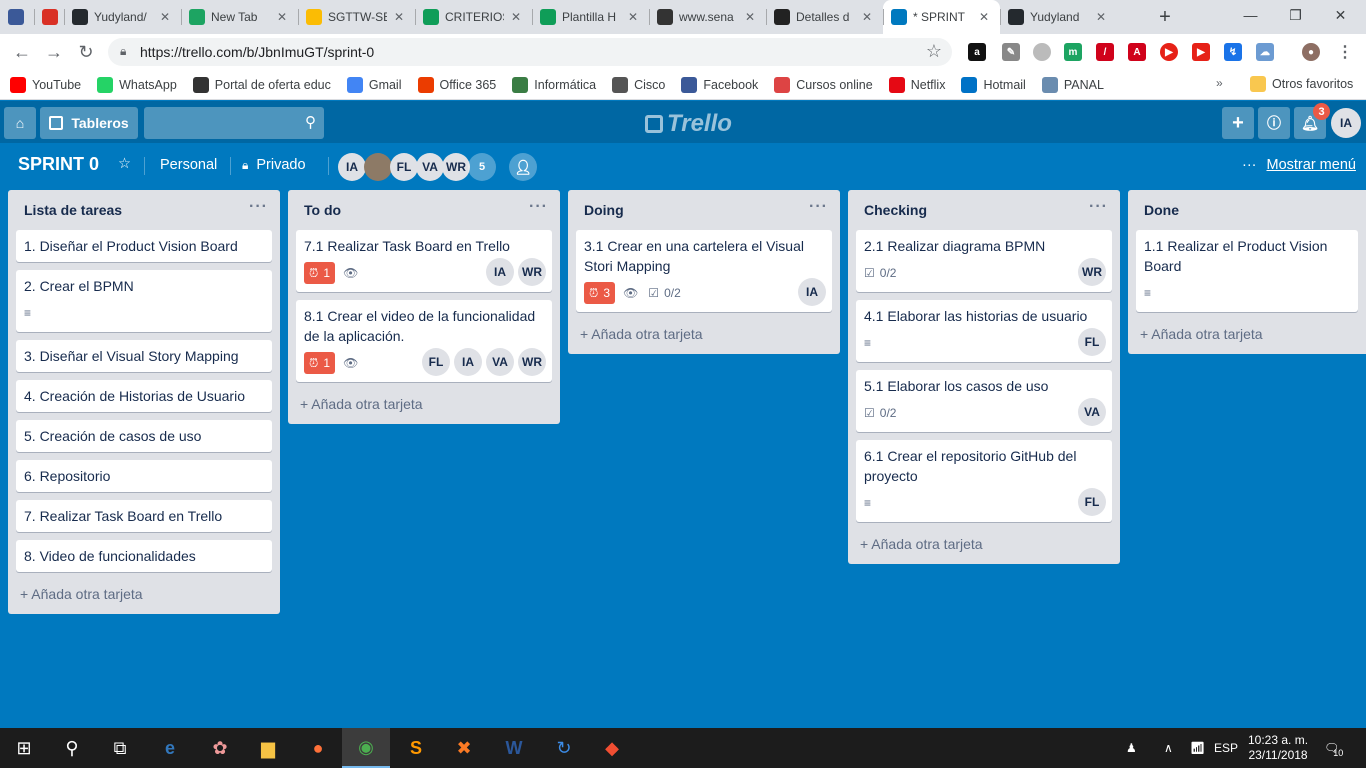 This screenshot has width=1366, height=768. I want to click on create-button: +, so click(1238, 123).